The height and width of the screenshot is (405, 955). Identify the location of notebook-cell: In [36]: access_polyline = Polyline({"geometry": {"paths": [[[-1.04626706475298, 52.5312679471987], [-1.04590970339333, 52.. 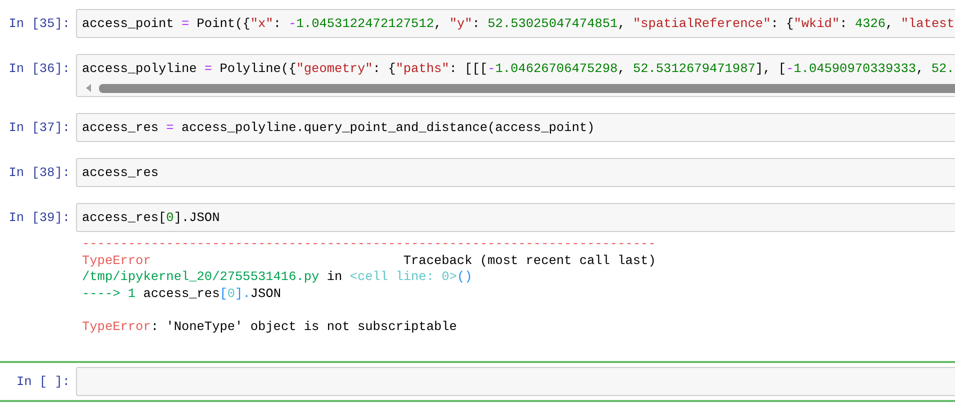
(477, 75).